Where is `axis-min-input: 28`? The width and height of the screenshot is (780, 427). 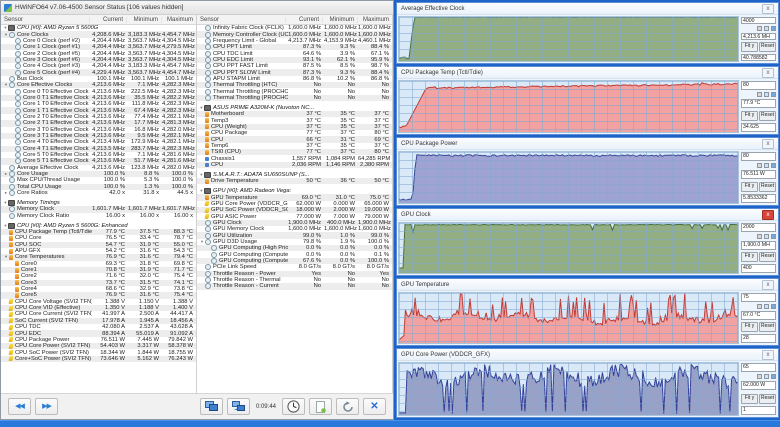 axis-min-input: 28 is located at coordinates (758, 338).